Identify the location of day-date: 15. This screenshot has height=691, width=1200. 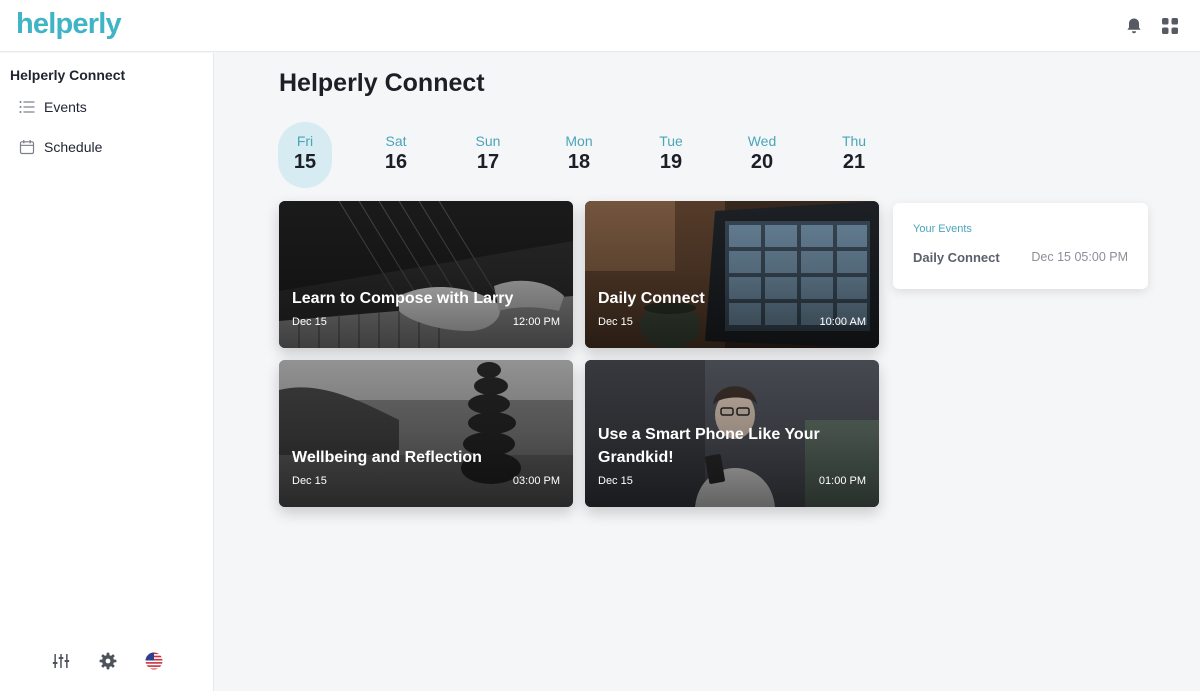
(305, 162).